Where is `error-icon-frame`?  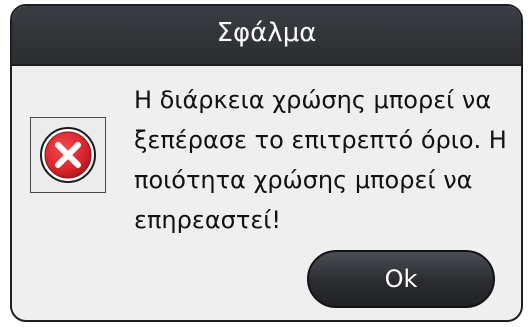
error-icon-frame is located at coordinates (68, 155).